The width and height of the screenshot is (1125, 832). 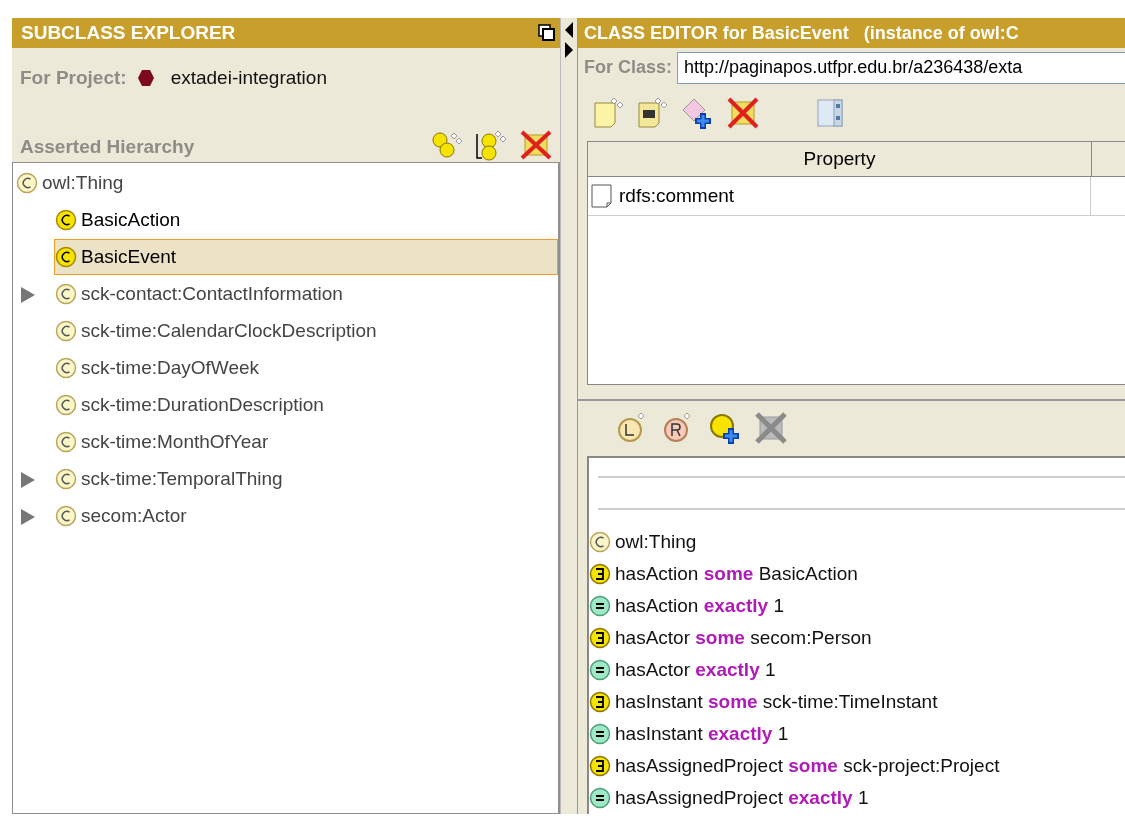 What do you see at coordinates (202, 405) in the screenshot?
I see `class-name: sck-time:DurationDescription` at bounding box center [202, 405].